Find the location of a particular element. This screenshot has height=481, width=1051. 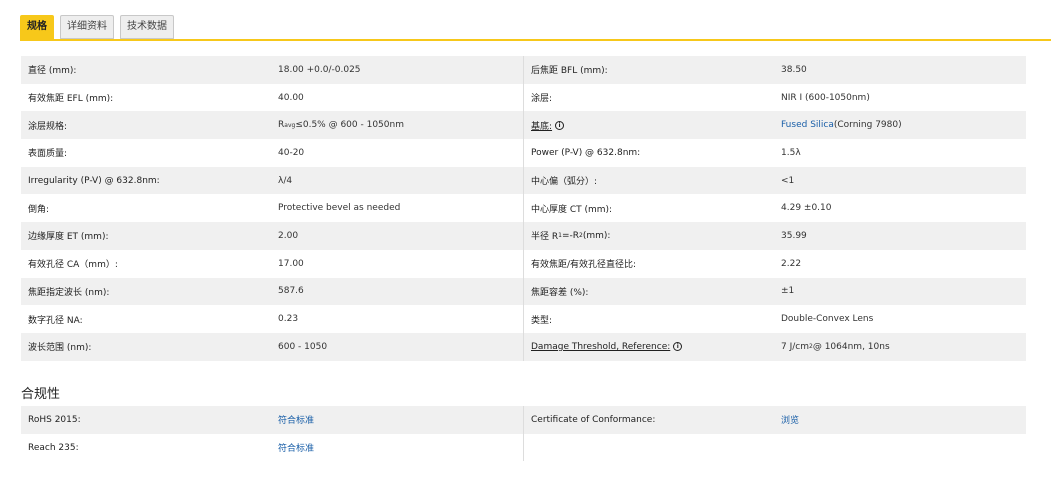

spec-value: 38.50 is located at coordinates (794, 69).